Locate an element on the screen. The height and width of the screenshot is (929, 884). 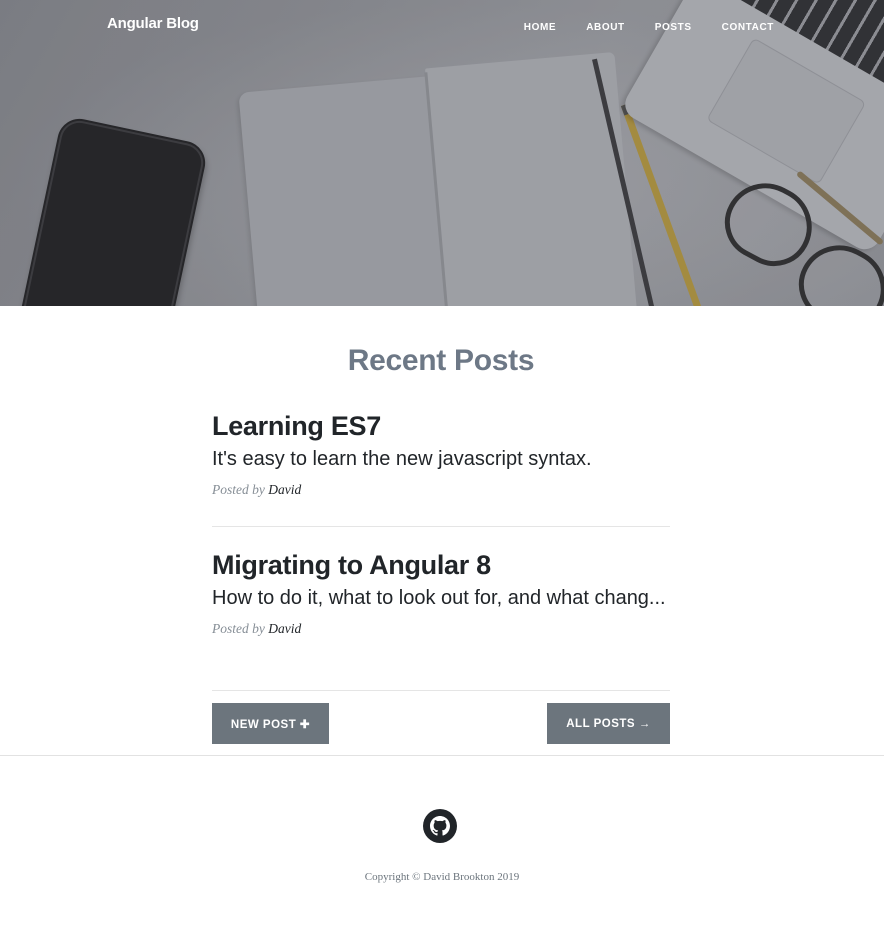
top-navbar: Angular Blog HOME ABOUT POSTS CONTACT is located at coordinates (442, 28).